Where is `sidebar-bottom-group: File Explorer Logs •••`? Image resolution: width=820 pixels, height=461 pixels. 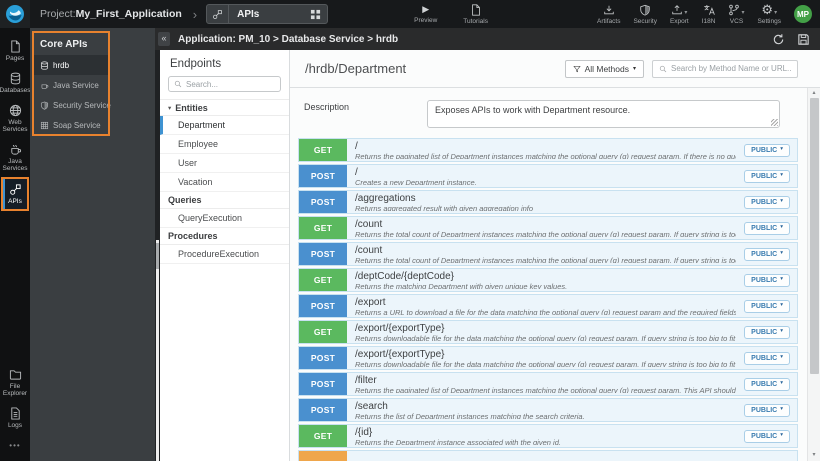 sidebar-bottom-group: File Explorer Logs ••• is located at coordinates (15, 412).